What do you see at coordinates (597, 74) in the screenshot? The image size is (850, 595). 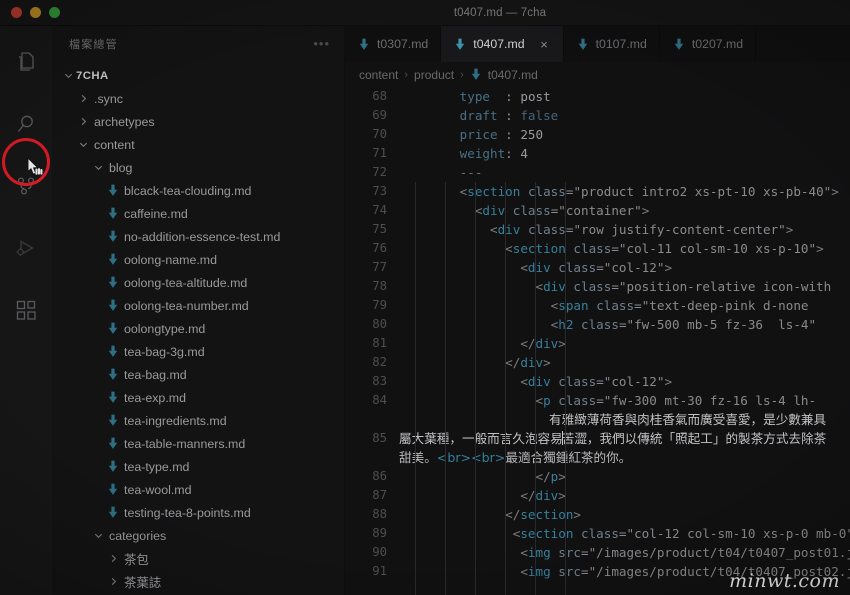 I see `breadcrumb: content › product › t0407.md` at bounding box center [597, 74].